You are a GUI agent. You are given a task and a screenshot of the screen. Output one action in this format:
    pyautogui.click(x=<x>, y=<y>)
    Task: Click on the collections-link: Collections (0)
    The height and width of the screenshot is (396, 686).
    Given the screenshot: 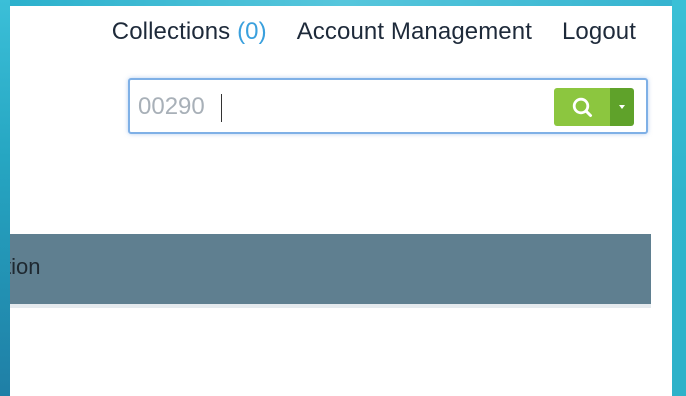 What is the action you would take?
    pyautogui.click(x=189, y=32)
    